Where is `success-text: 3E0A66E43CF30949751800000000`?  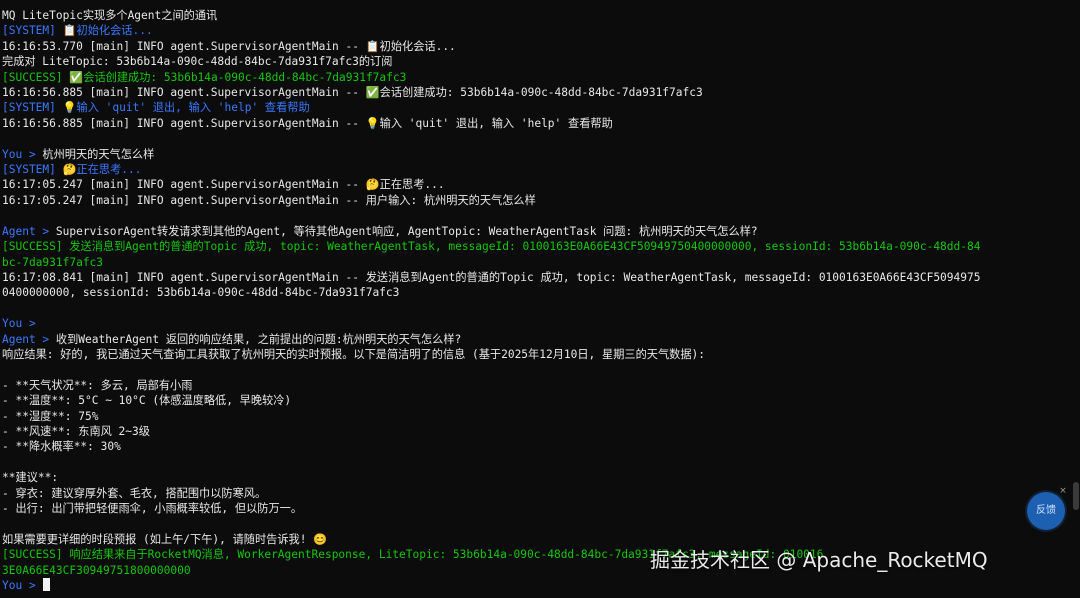 success-text: 3E0A66E43CF30949751800000000 is located at coordinates (96, 570).